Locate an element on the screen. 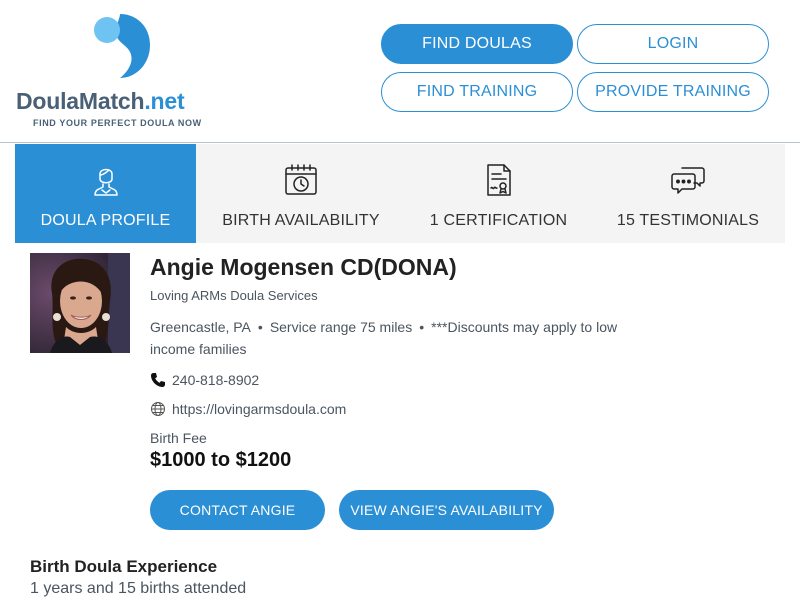  doula-photo is located at coordinates (80, 303).